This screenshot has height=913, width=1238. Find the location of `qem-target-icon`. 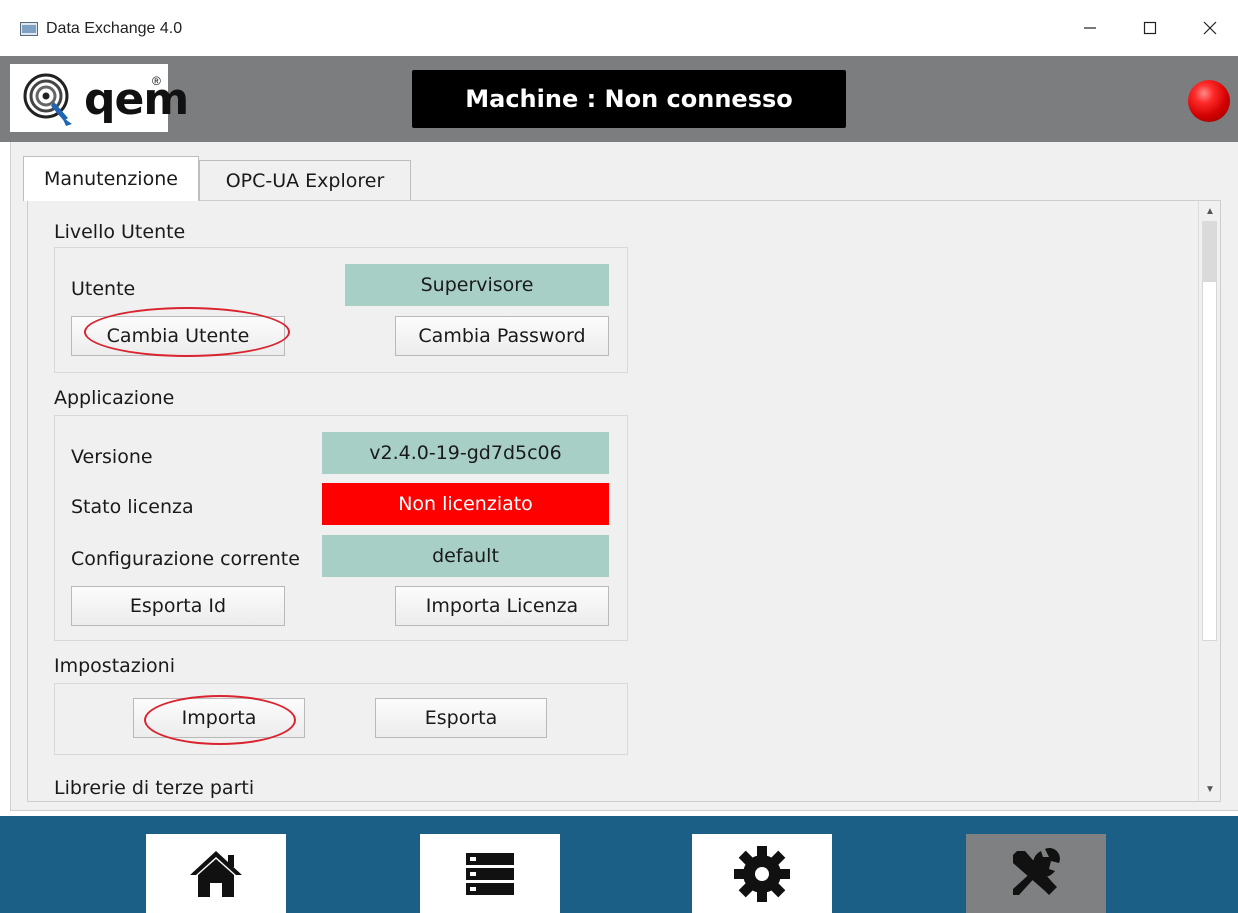

qem-target-icon is located at coordinates (47, 99).